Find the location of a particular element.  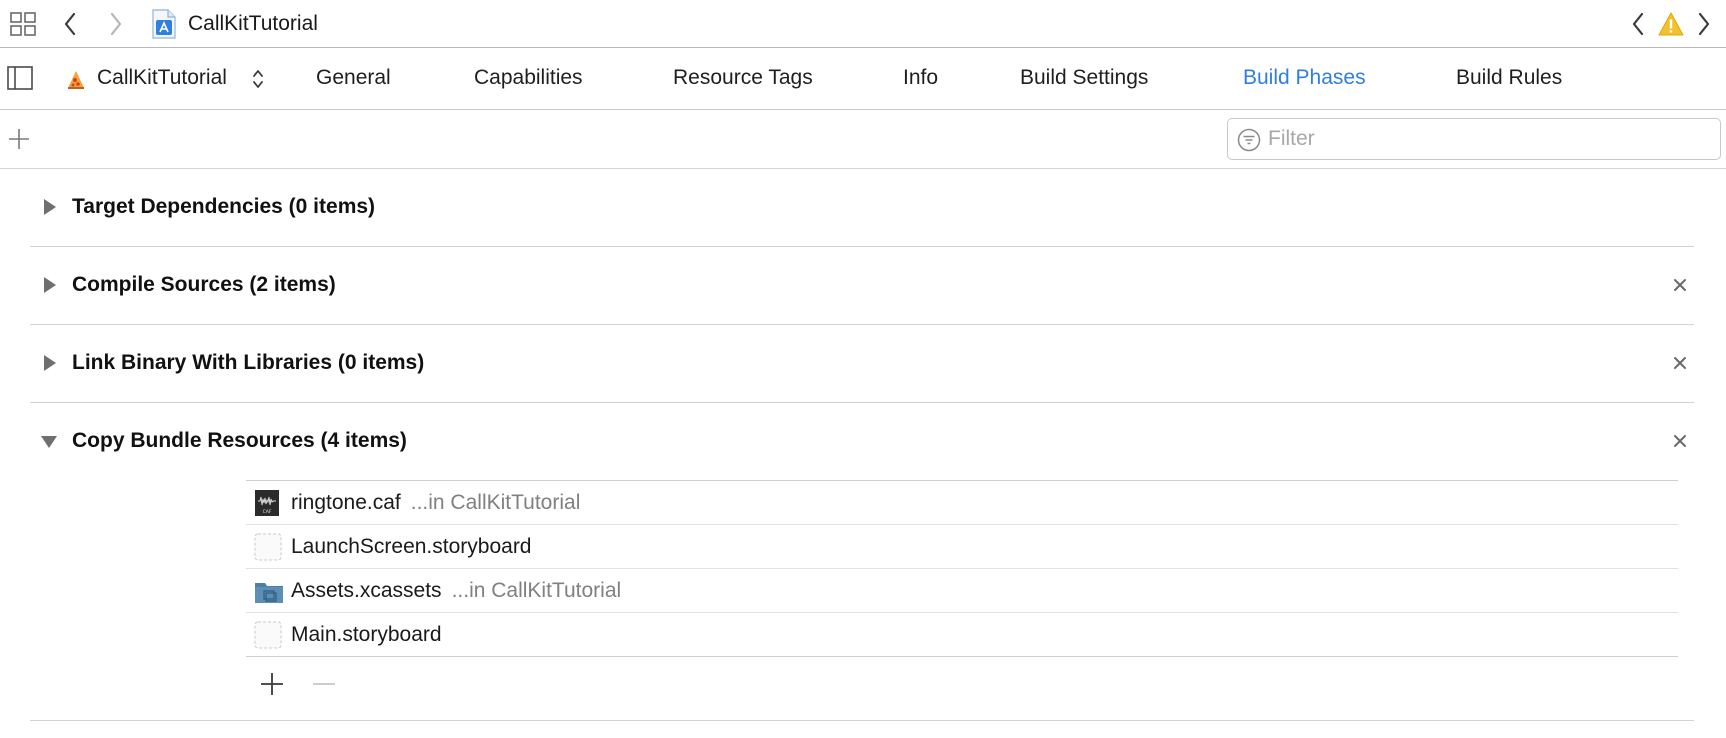

issue-forward-icon is located at coordinates (1704, 24).